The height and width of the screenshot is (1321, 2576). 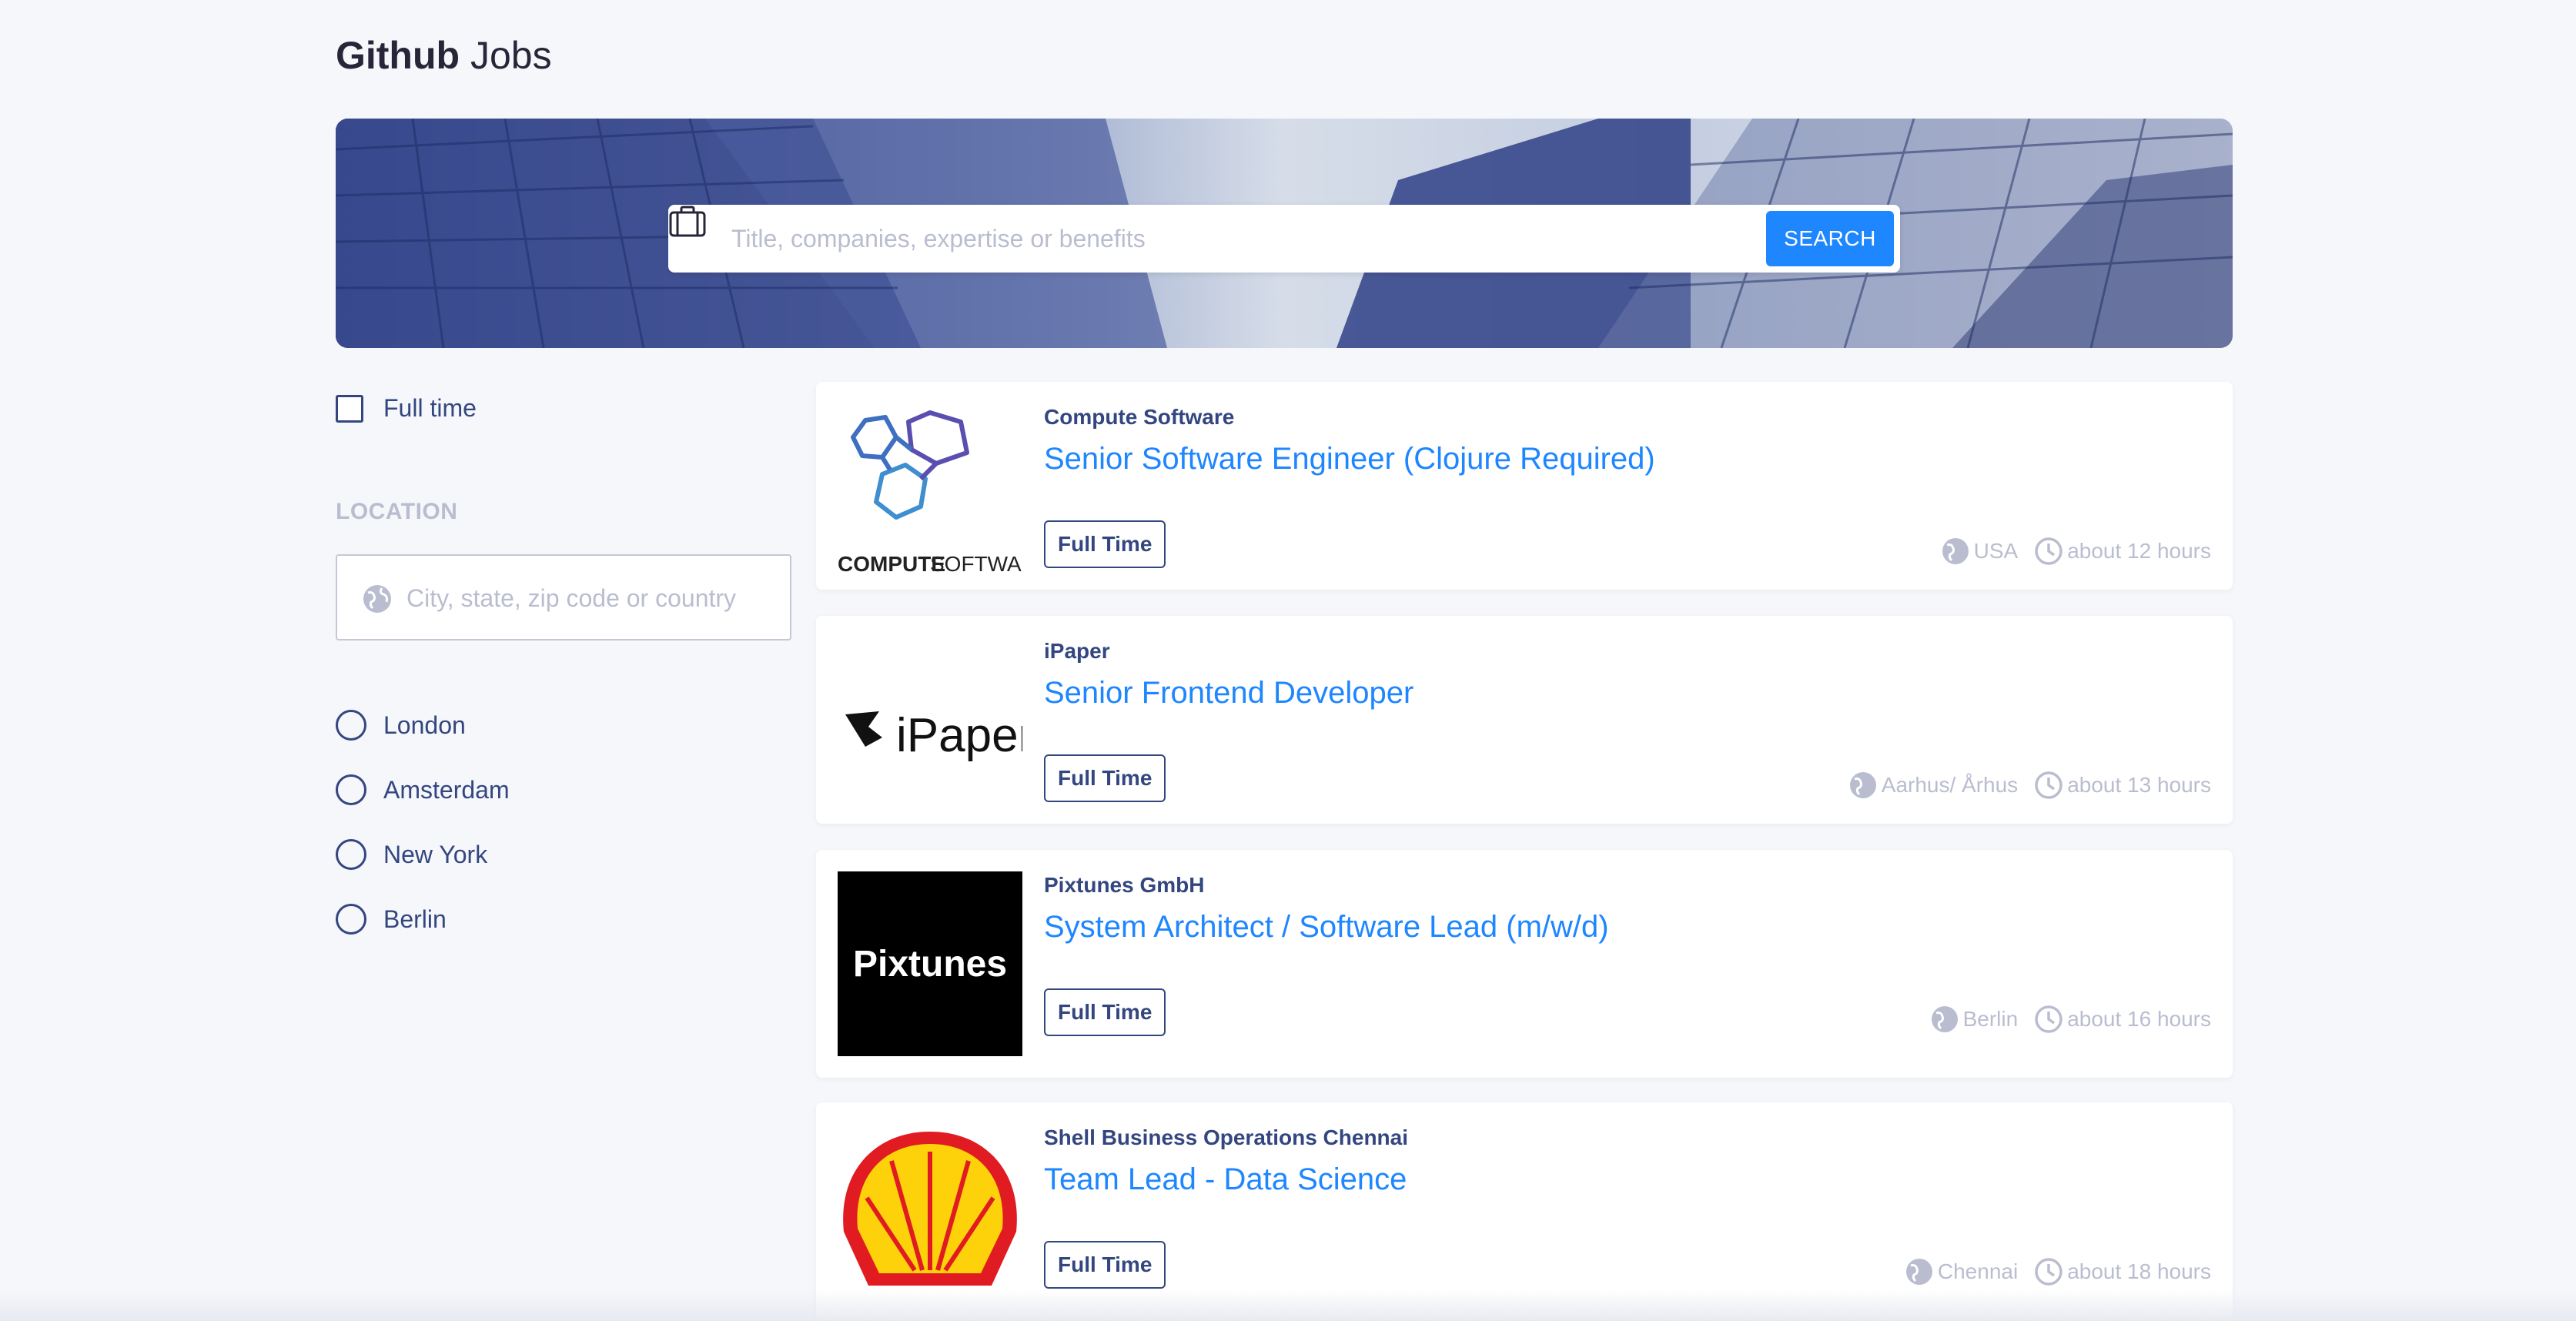 I want to click on job-location: Aarhus/ Århus, so click(x=1933, y=785).